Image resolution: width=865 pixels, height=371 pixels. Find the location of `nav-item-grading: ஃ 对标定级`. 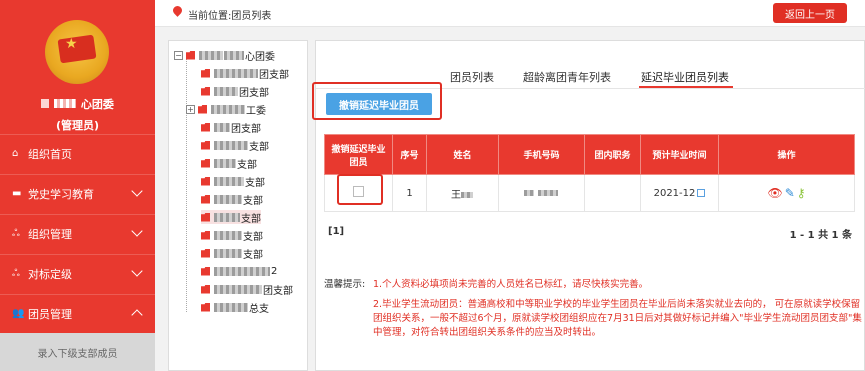

nav-item-grading: ஃ 对标定级 is located at coordinates (77, 273).